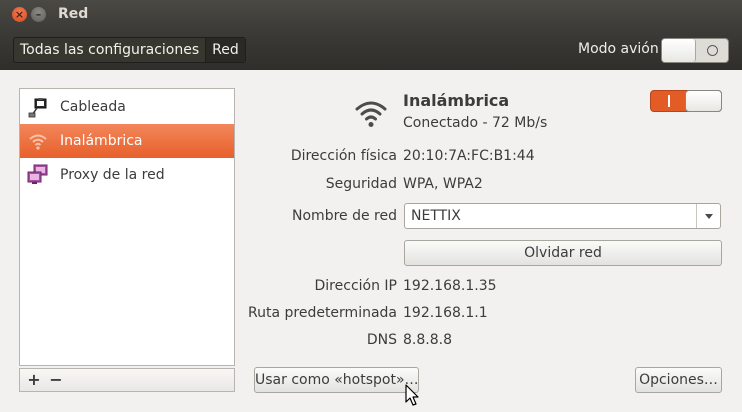  What do you see at coordinates (371, 114) in the screenshot?
I see `wifi-signal-icon` at bounding box center [371, 114].